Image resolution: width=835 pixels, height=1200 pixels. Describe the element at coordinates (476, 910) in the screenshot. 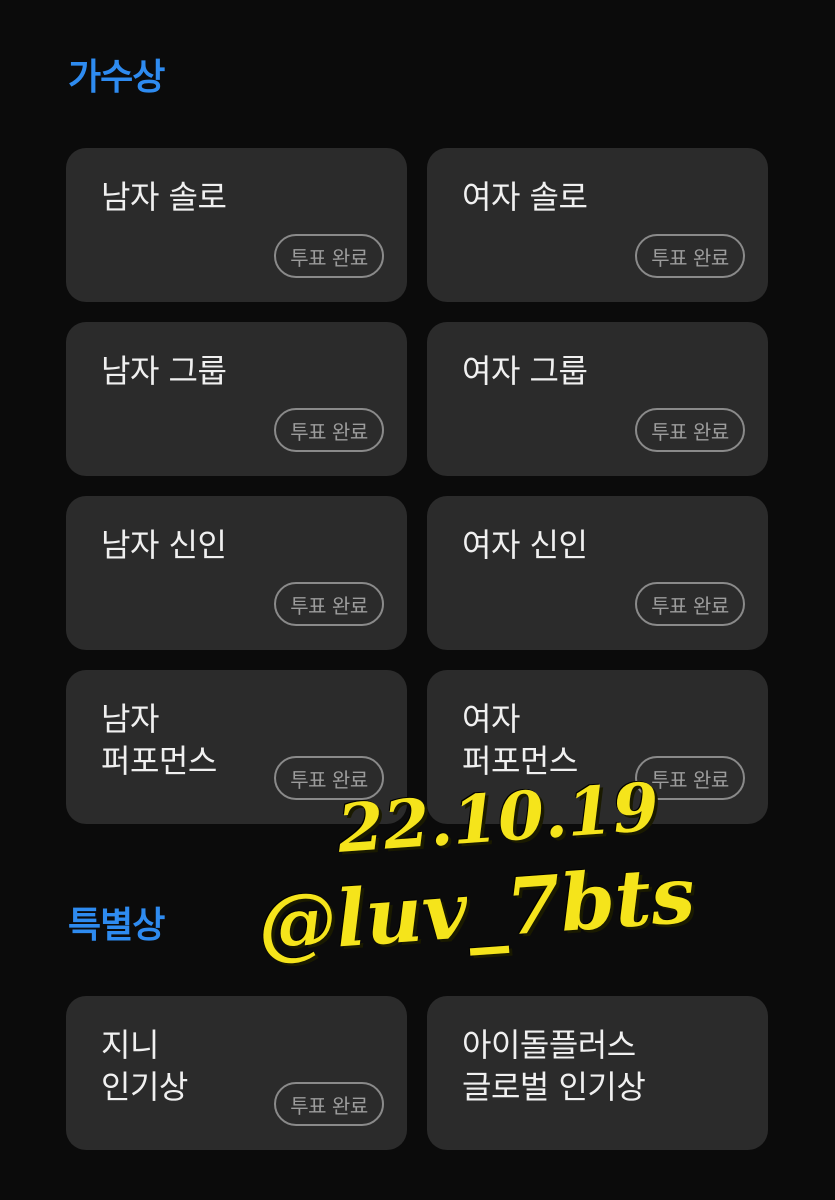

I see `watermark-handle: @luv_7bts` at that location.